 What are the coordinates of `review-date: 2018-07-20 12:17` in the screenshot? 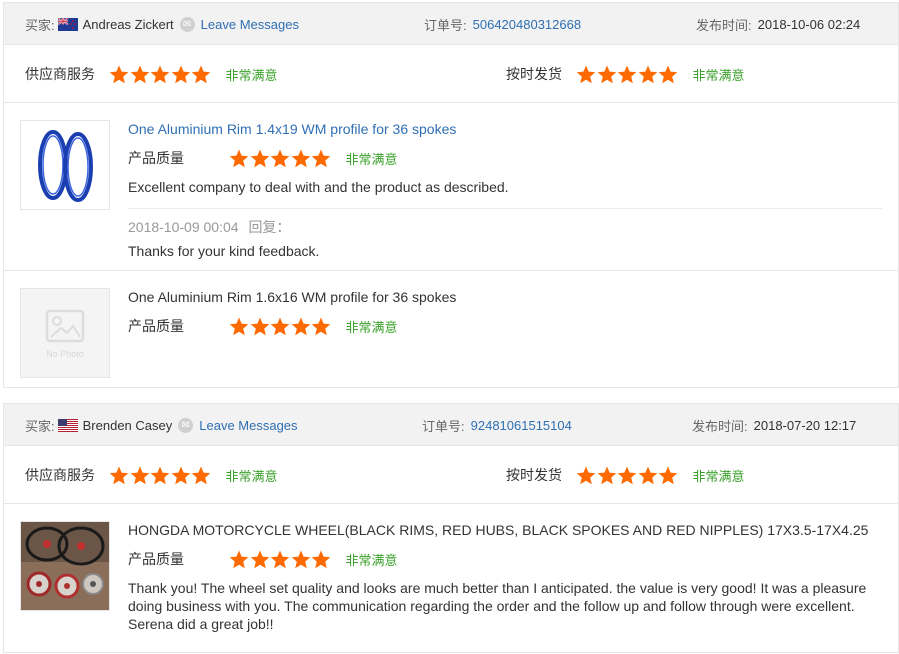 It's located at (805, 425).